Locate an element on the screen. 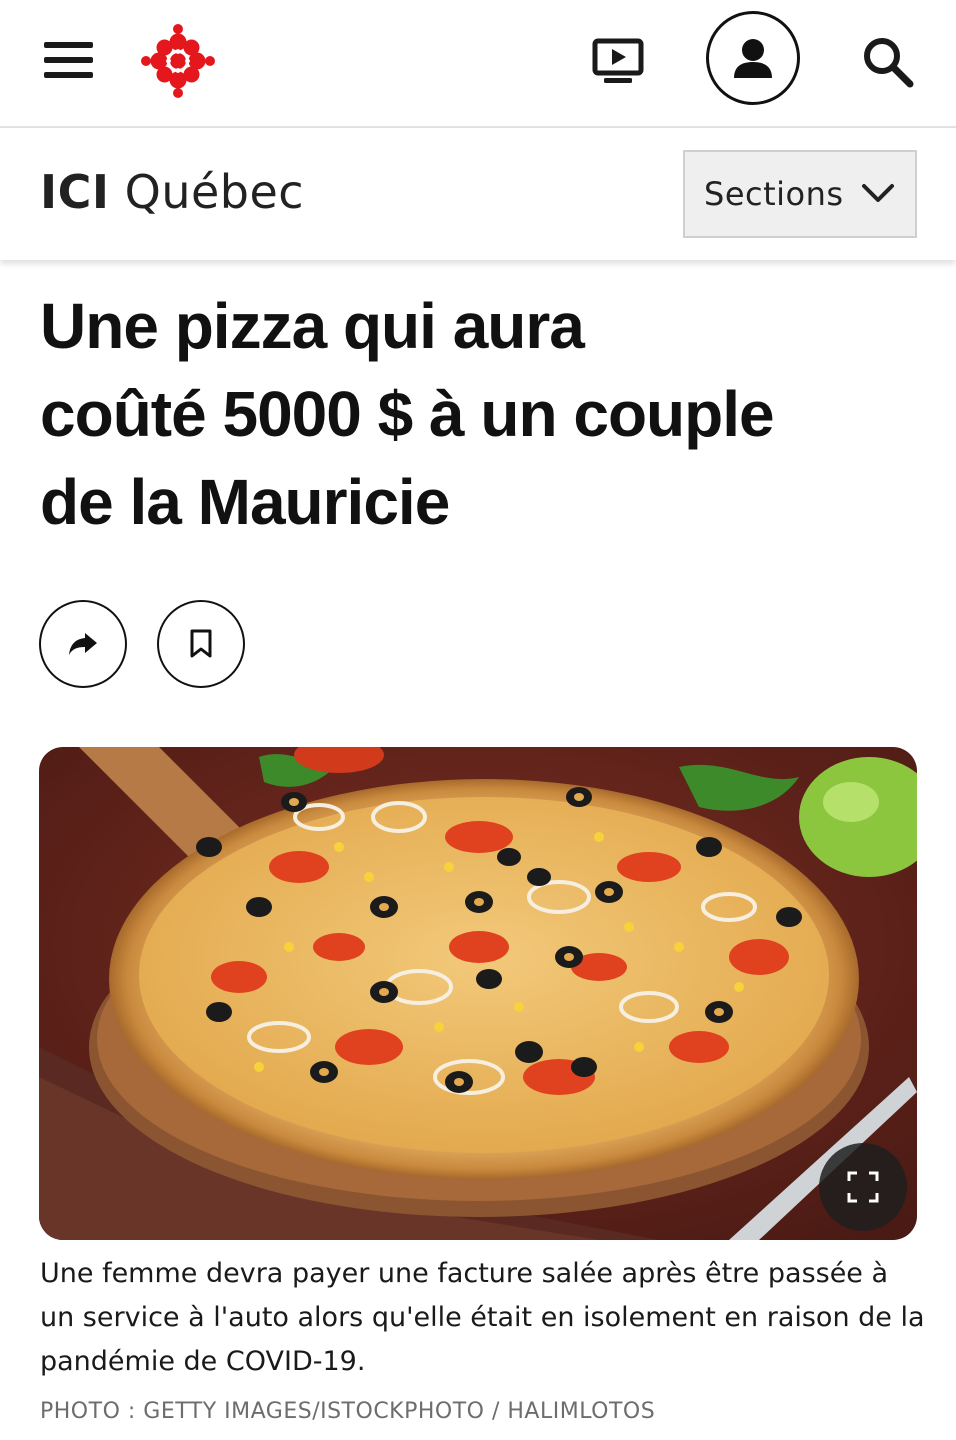  top-navigation-bar is located at coordinates (478, 64).